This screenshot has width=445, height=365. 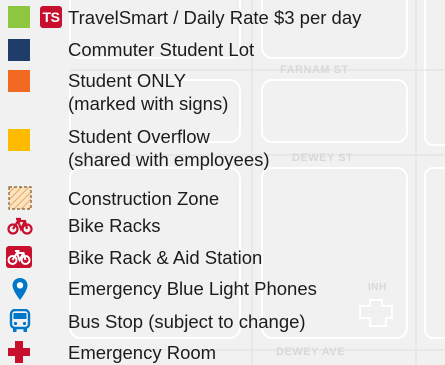 What do you see at coordinates (148, 103) in the screenshot?
I see `legend-sublabel: (marked with signs)` at bounding box center [148, 103].